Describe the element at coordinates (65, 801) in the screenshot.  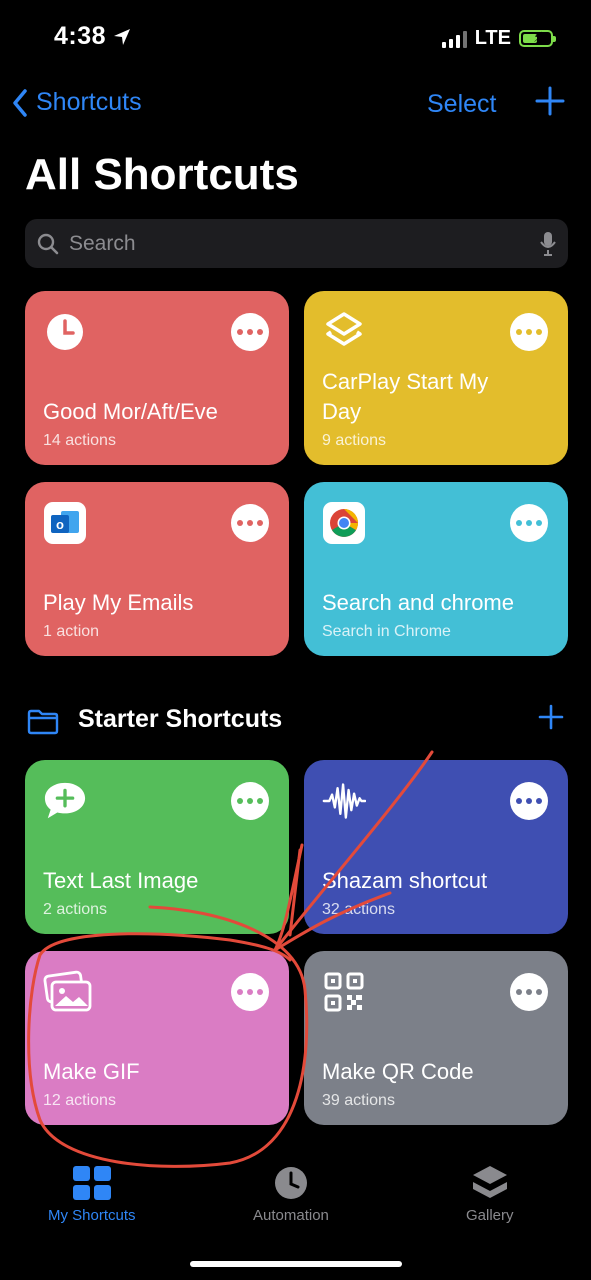
I see `message-plus-icon` at that location.